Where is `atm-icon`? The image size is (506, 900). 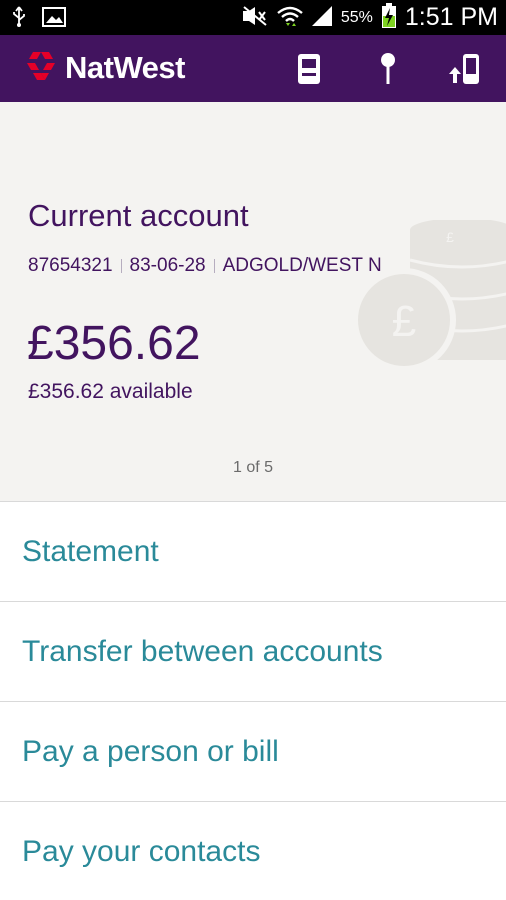 atm-icon is located at coordinates (309, 69).